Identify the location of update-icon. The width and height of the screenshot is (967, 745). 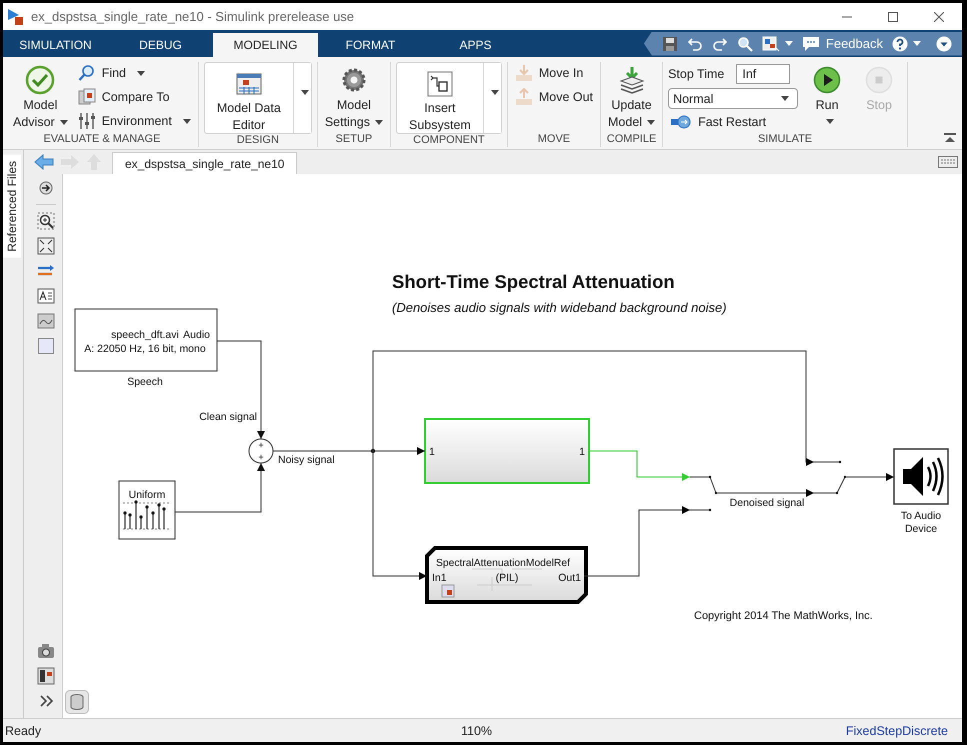
(632, 80).